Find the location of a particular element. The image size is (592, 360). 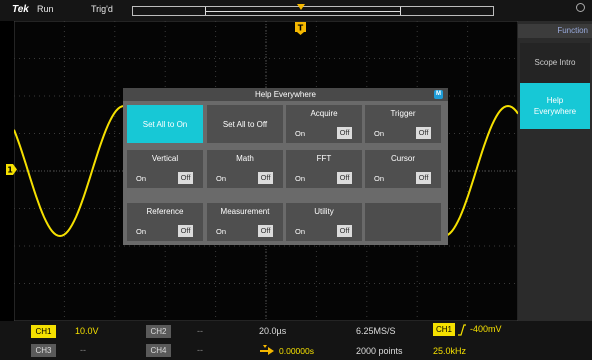

toggle-label: Trigger is located at coordinates (403, 113).